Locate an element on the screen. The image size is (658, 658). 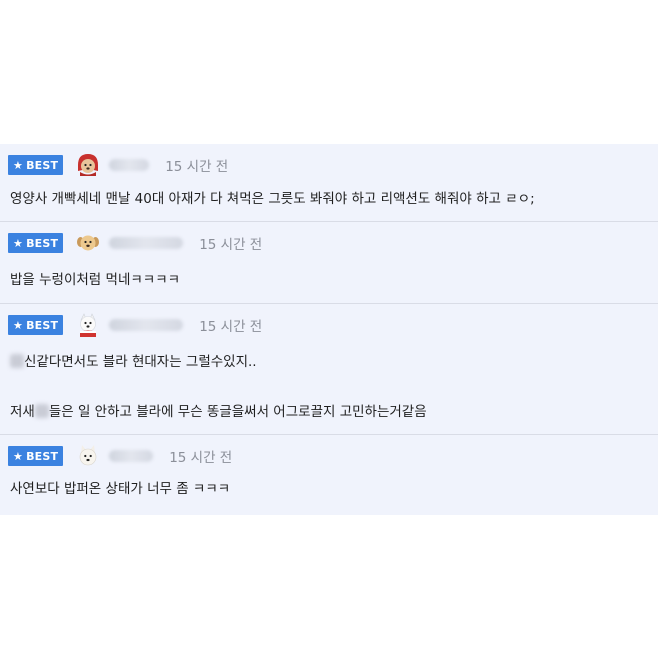
comment-item: ★ BEST 15 시간 전 사연보다 밥퍼온 상태가 너무 좀 ㅋㅋㅋ is located at coordinates (329, 475).